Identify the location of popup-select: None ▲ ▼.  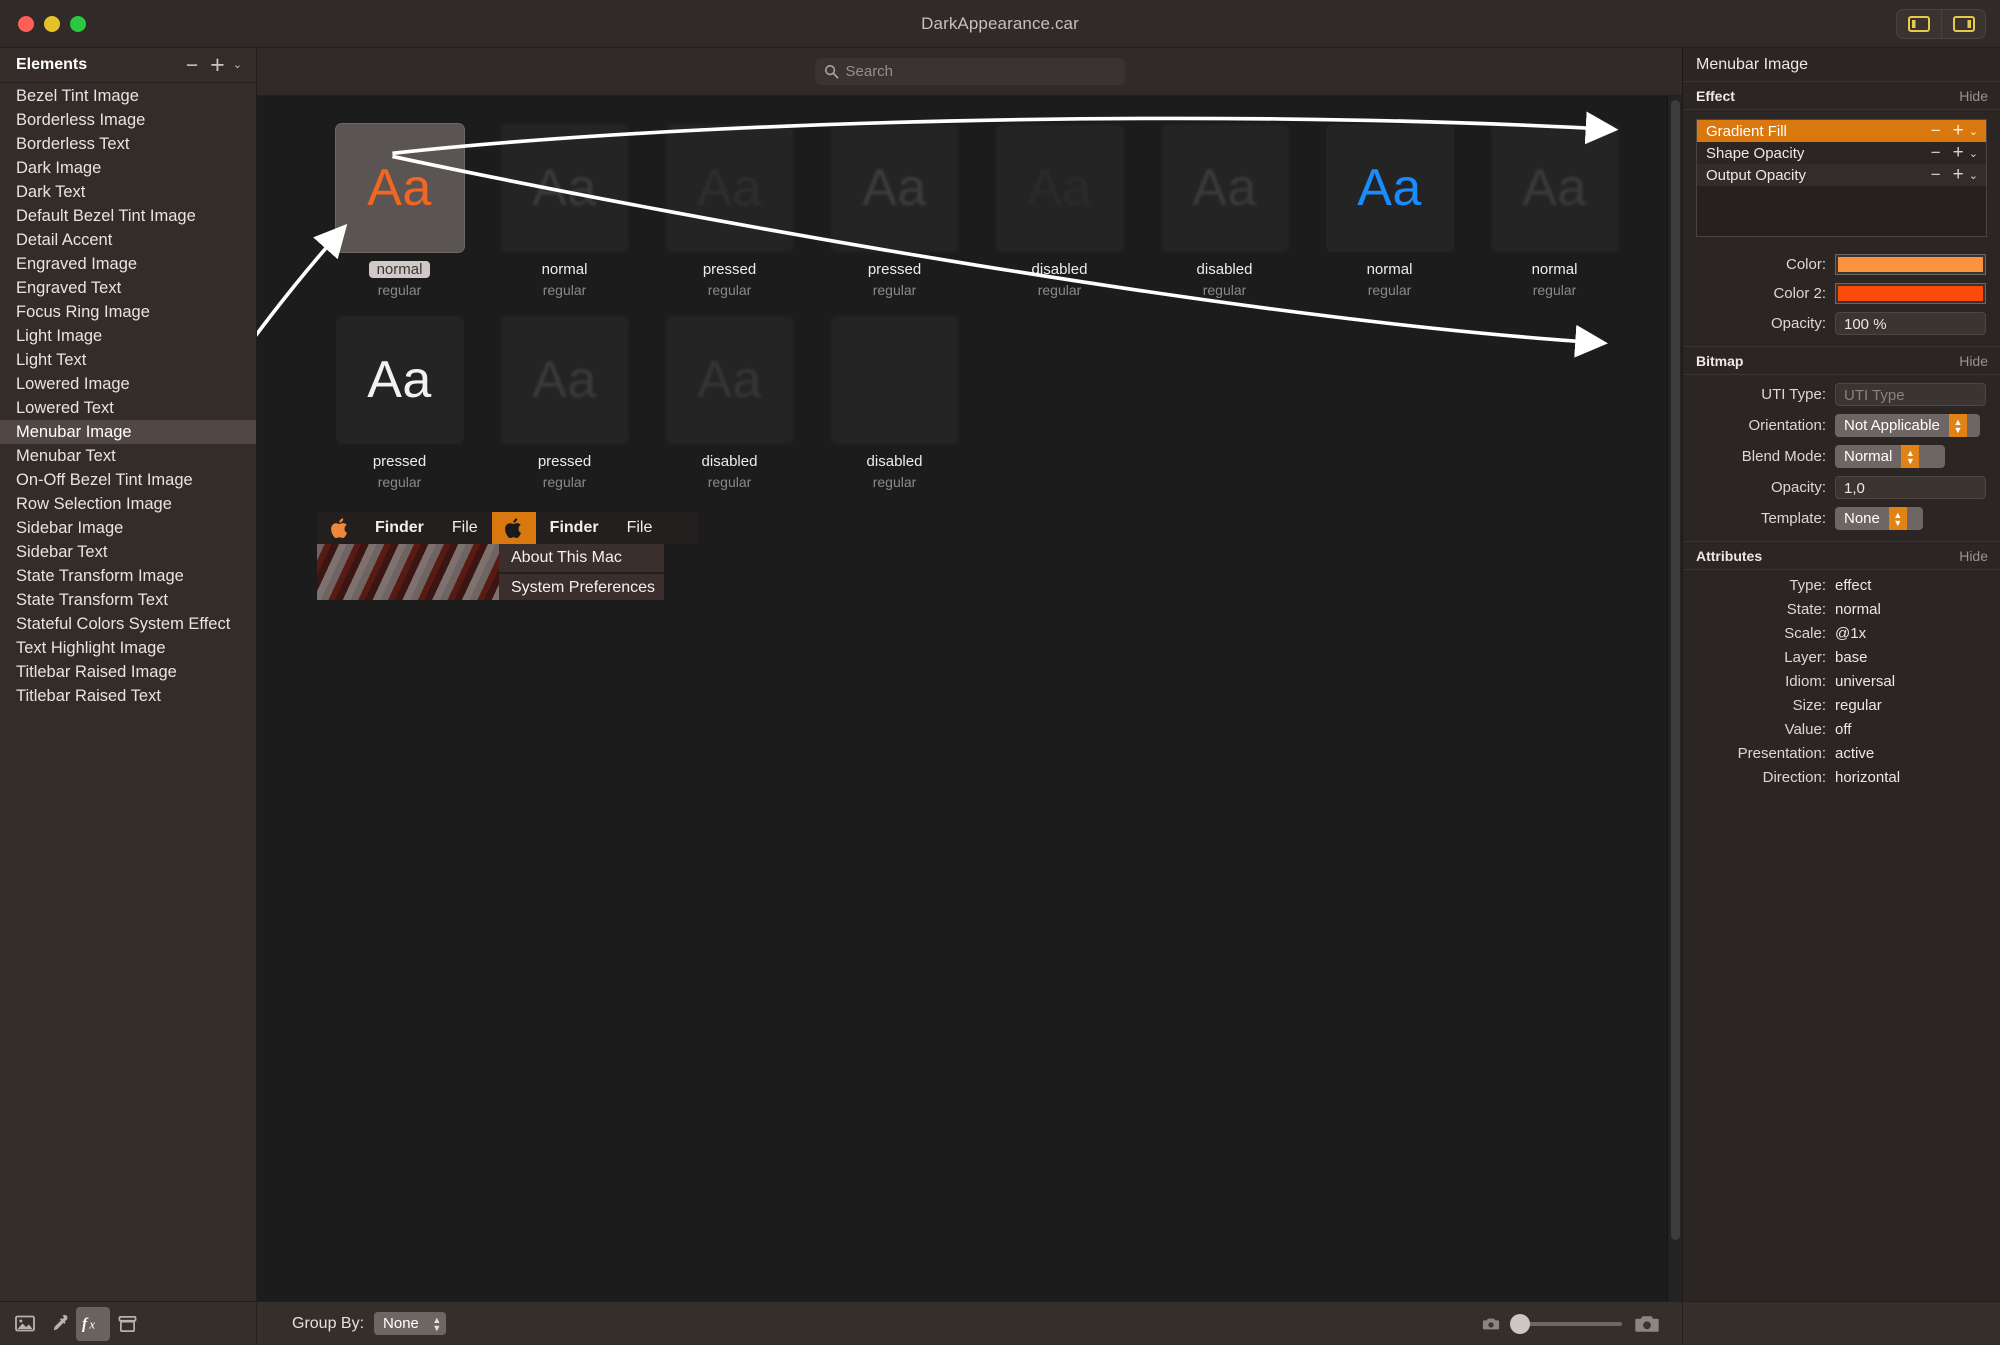
(1879, 518).